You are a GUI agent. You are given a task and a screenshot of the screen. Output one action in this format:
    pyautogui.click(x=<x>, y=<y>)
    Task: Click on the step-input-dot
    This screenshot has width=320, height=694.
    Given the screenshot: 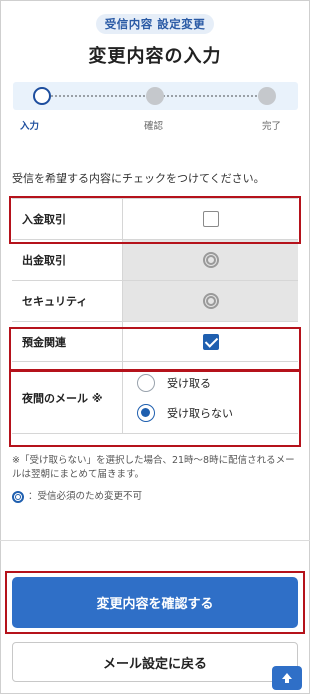 What is the action you would take?
    pyautogui.click(x=42, y=96)
    